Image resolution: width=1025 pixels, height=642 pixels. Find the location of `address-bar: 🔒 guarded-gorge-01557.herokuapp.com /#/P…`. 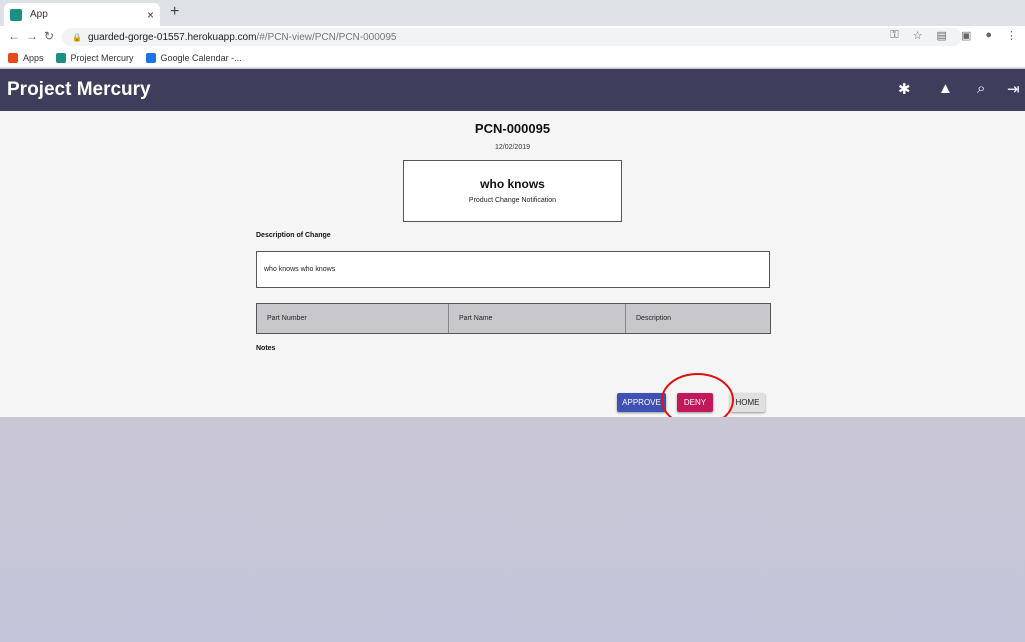

address-bar: 🔒 guarded-gorge-01557.herokuapp.com /#/P… is located at coordinates (512, 37).